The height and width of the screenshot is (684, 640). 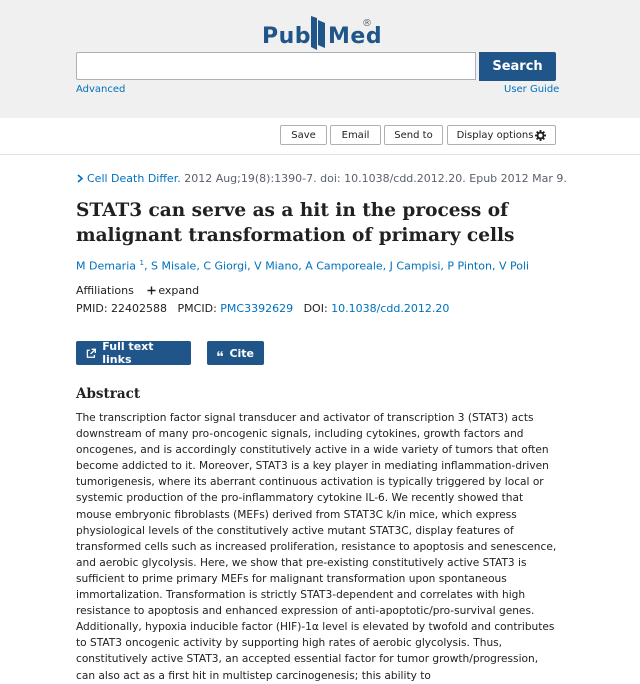 I want to click on email-label: Email, so click(x=355, y=135).